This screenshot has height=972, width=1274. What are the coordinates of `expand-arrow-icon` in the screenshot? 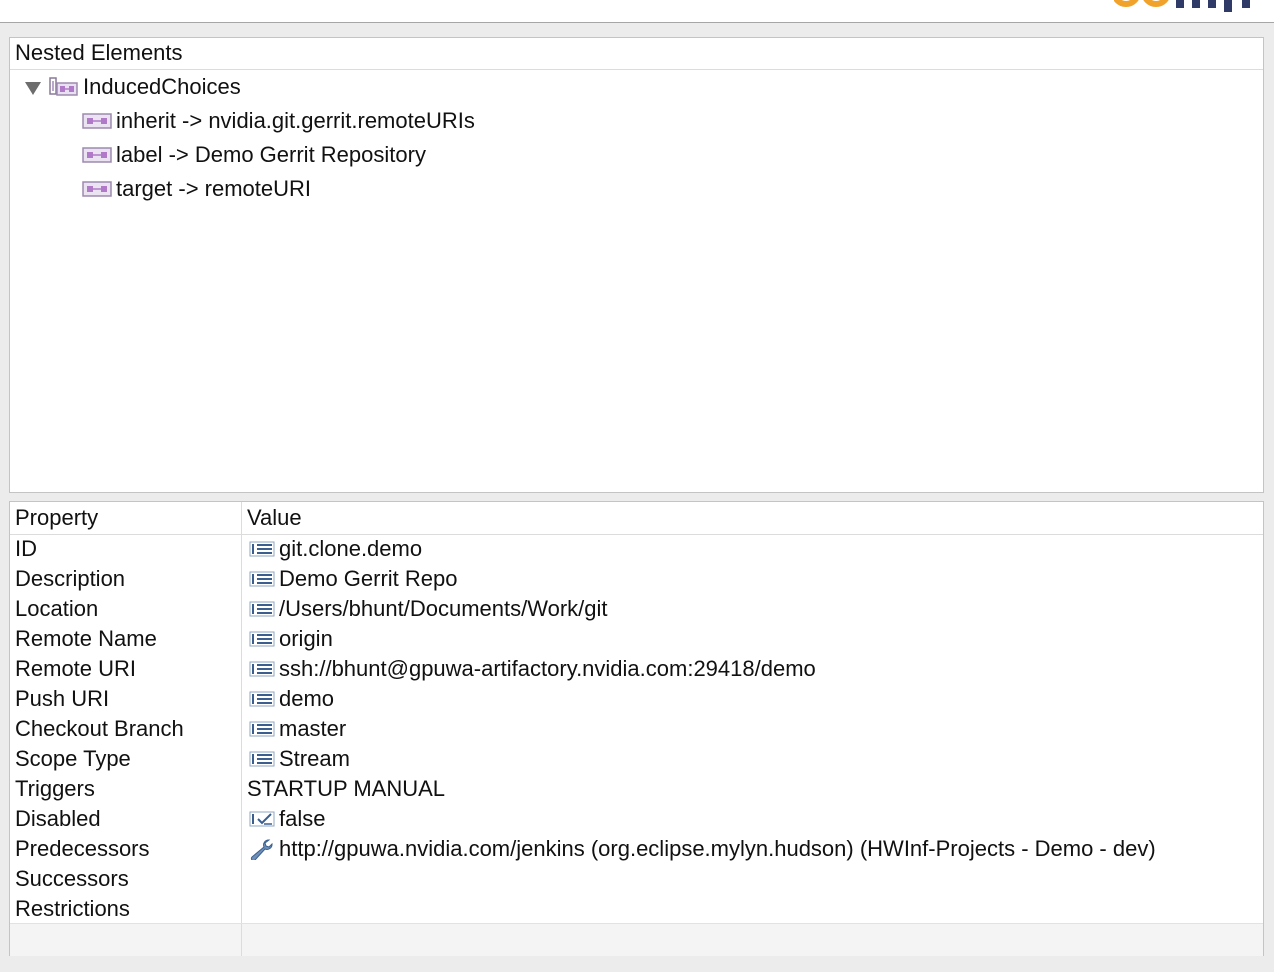 It's located at (33, 88).